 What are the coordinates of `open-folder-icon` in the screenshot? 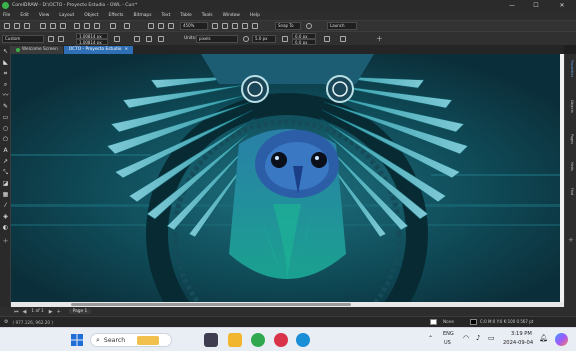 It's located at (17, 26).